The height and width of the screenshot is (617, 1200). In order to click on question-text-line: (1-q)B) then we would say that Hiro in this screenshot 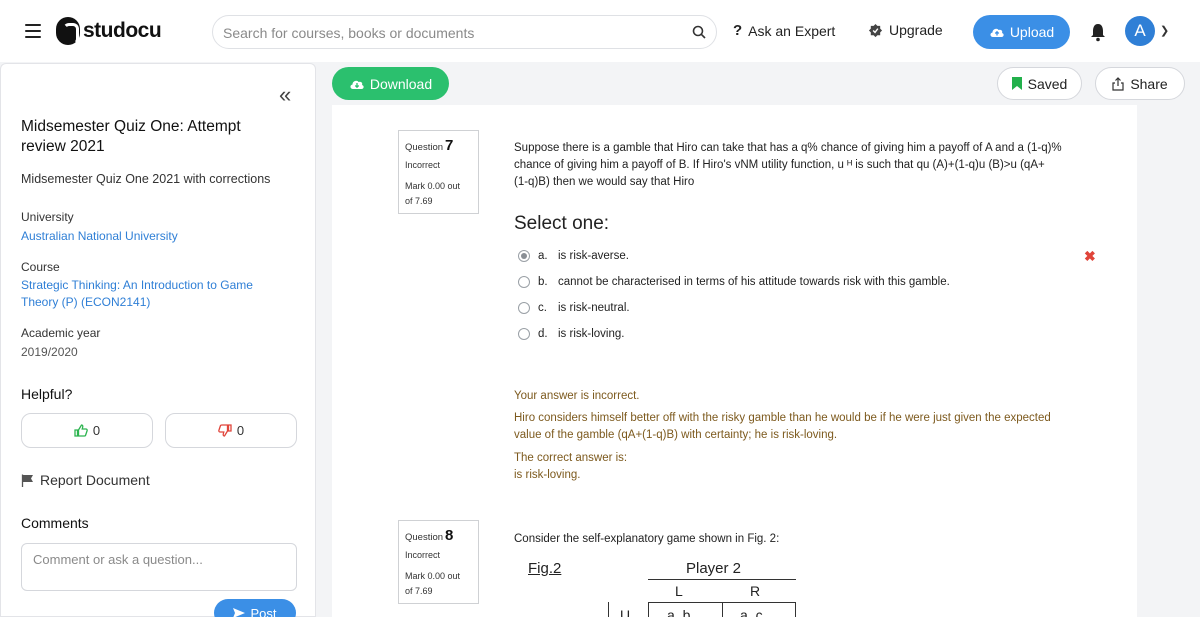, I will do `click(604, 182)`.